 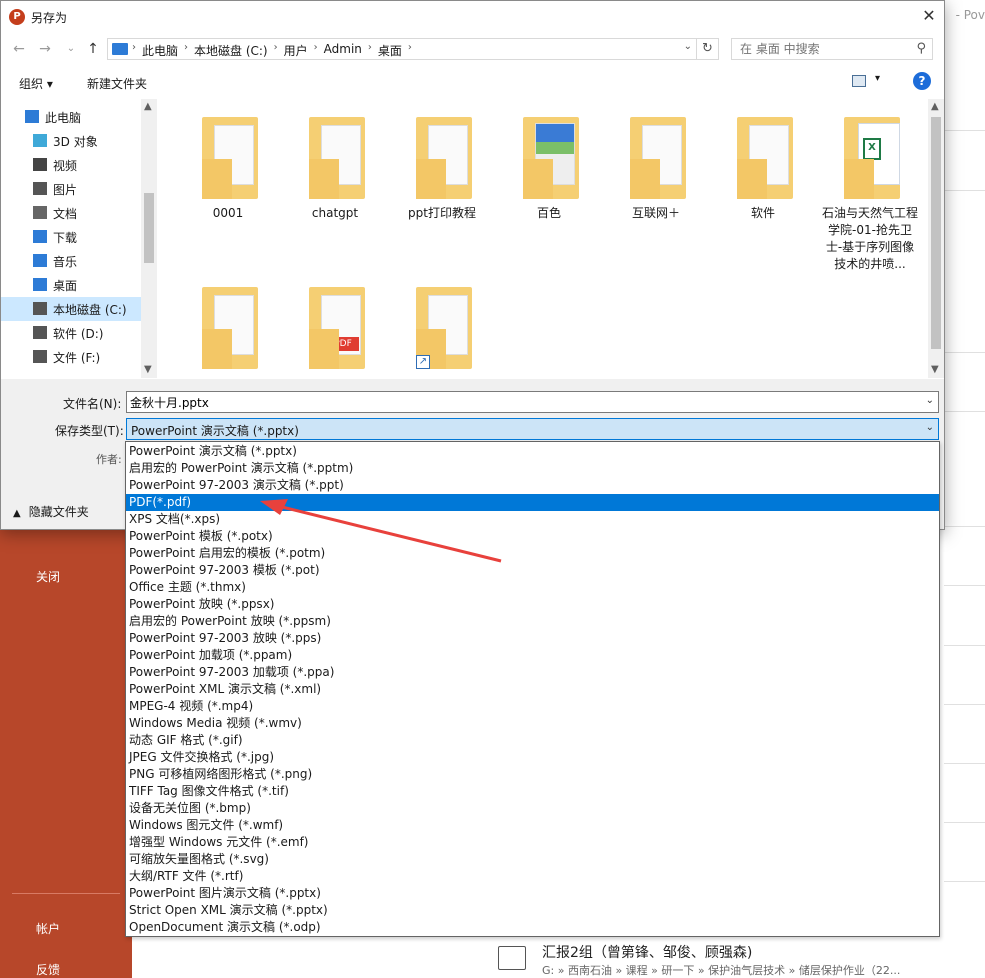 What do you see at coordinates (532, 842) in the screenshot?
I see `save-type-option: 增强型 Windows 元文件 (*.emf)` at bounding box center [532, 842].